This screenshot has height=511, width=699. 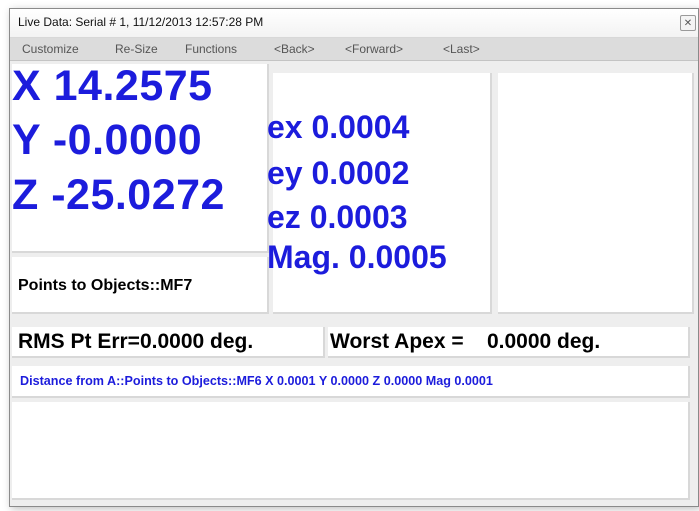 What do you see at coordinates (338, 127) in the screenshot?
I see `ex-value: ex 0.0004` at bounding box center [338, 127].